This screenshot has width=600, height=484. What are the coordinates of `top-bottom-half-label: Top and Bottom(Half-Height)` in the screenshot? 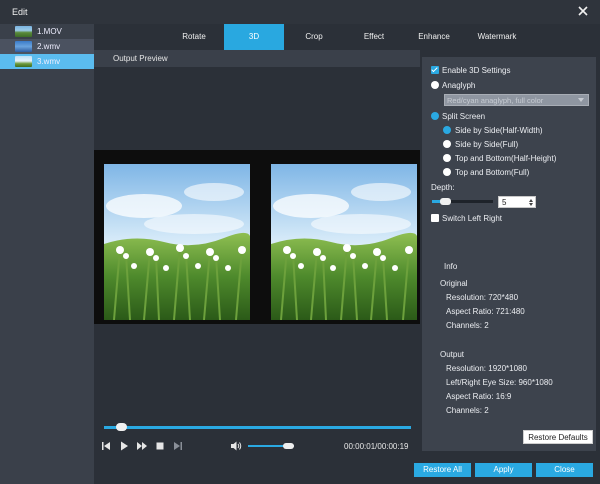 It's located at (506, 158).